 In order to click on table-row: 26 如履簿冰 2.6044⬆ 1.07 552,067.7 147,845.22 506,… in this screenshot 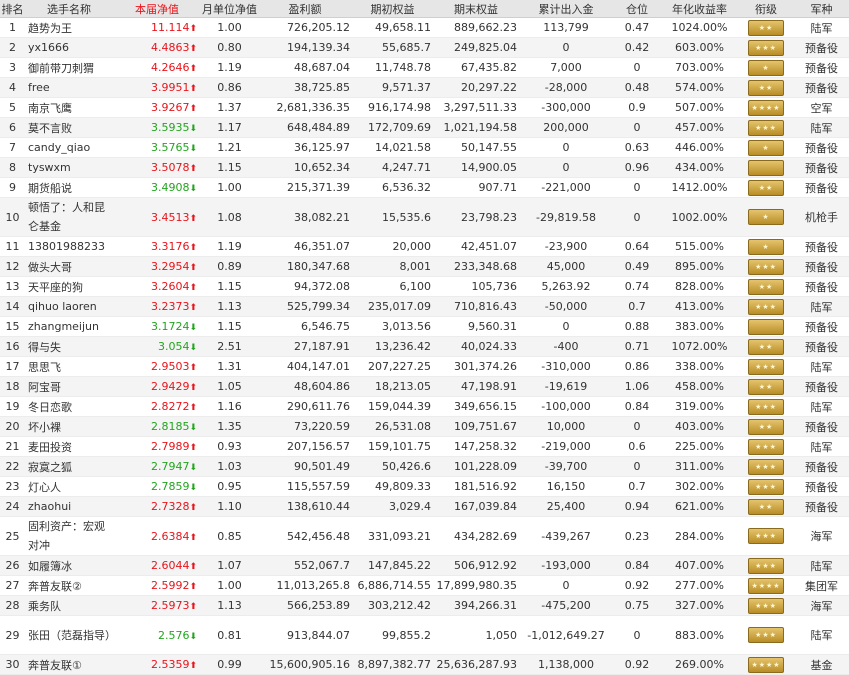, I will do `click(424, 565)`.